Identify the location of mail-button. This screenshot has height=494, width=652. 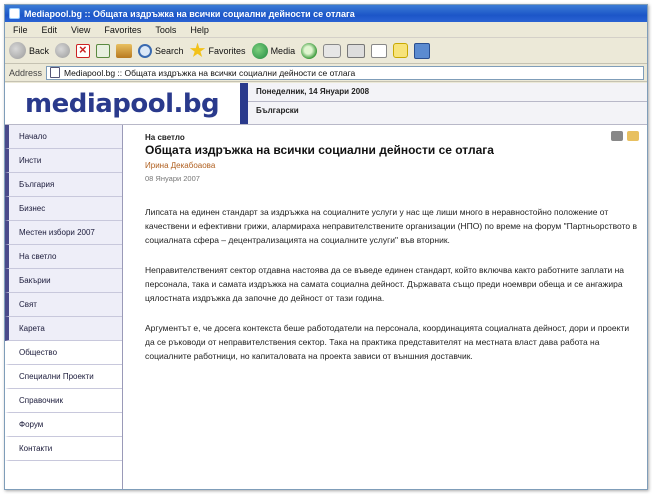
(332, 50).